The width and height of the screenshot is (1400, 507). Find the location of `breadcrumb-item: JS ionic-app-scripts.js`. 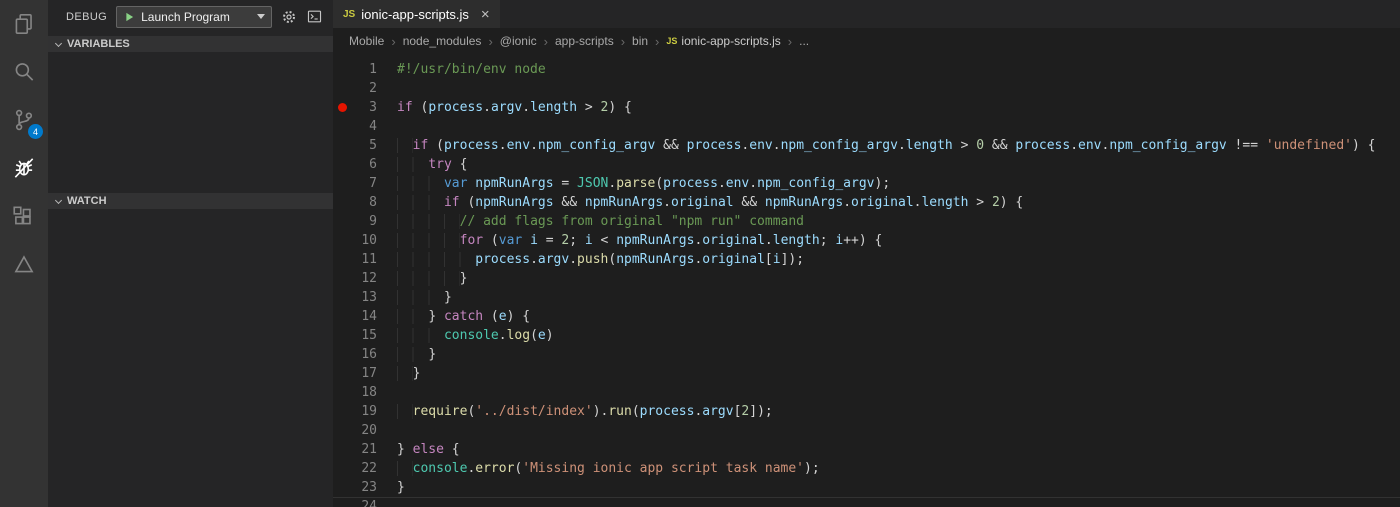

breadcrumb-item: JS ionic-app-scripts.js is located at coordinates (723, 41).